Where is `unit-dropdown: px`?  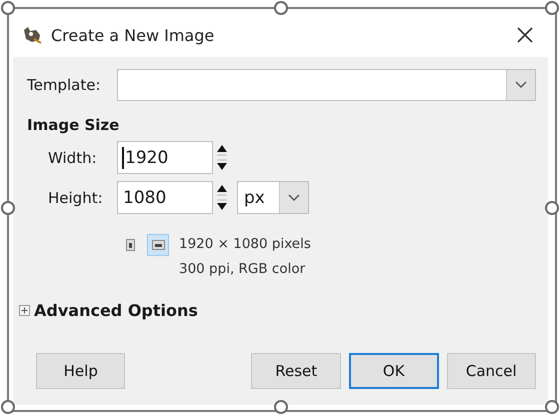 unit-dropdown: px is located at coordinates (273, 197).